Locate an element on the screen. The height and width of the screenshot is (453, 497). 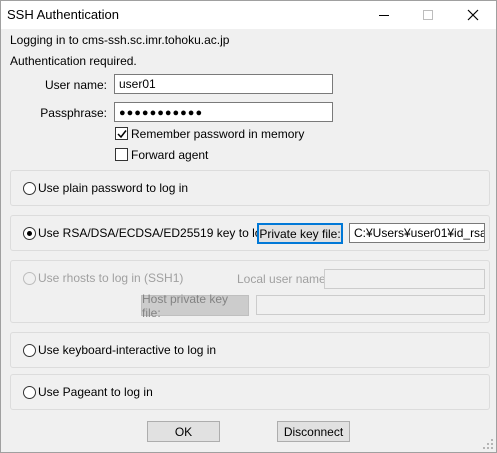
title-bar: SSH Authentication is located at coordinates (248, 15).